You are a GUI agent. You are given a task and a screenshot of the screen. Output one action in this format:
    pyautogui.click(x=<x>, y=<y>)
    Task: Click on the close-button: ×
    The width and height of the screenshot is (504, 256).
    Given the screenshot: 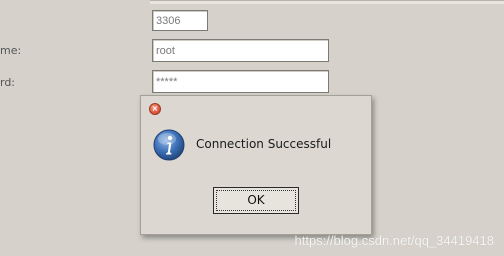 What is the action you would take?
    pyautogui.click(x=155, y=109)
    